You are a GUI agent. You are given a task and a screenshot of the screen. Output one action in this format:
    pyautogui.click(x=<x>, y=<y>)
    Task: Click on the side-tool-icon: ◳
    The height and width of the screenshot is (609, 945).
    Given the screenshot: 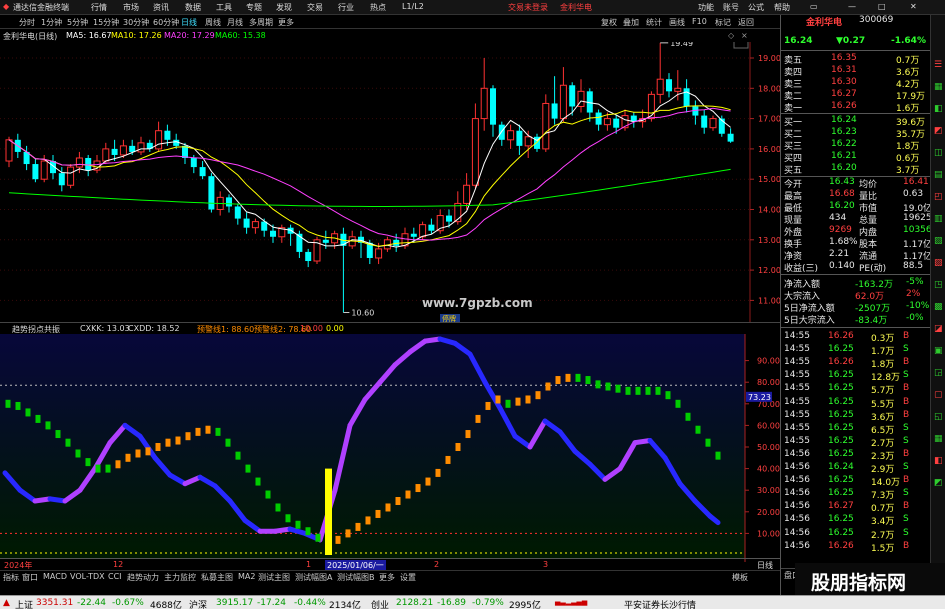 What is the action you would take?
    pyautogui.click(x=938, y=285)
    